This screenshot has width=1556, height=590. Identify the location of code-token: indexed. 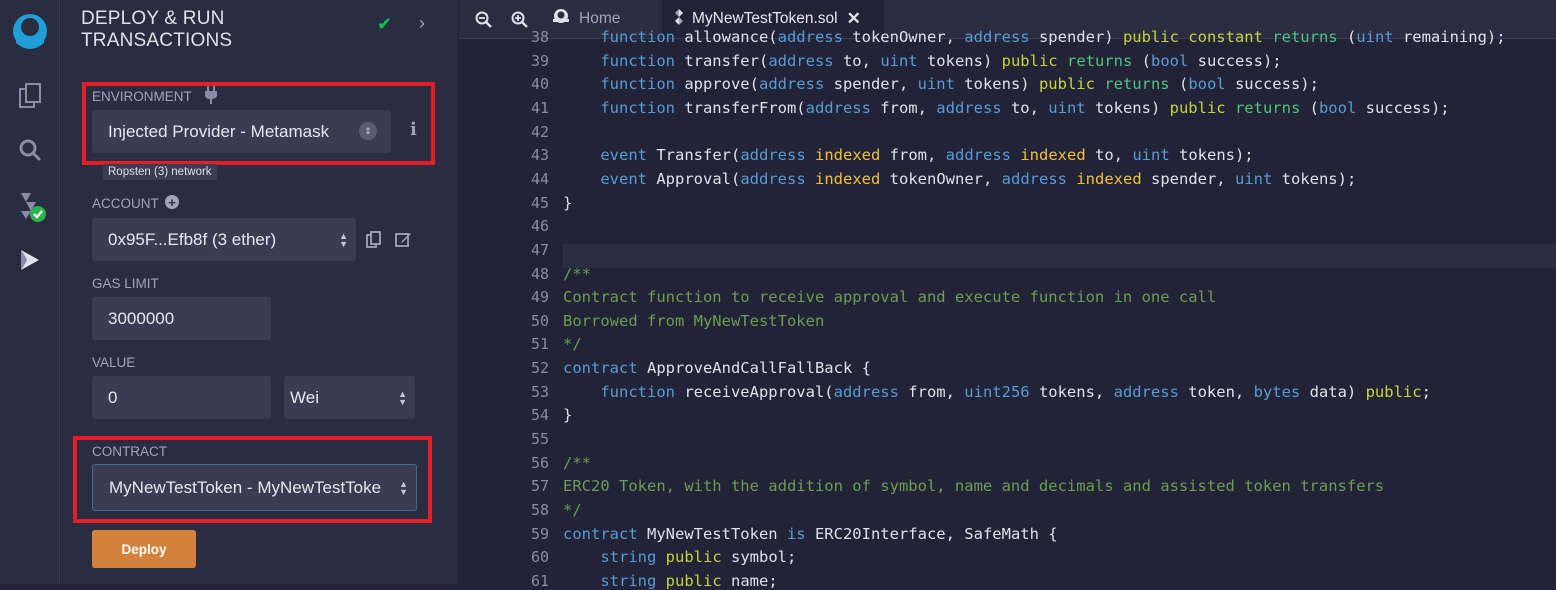
(1053, 155).